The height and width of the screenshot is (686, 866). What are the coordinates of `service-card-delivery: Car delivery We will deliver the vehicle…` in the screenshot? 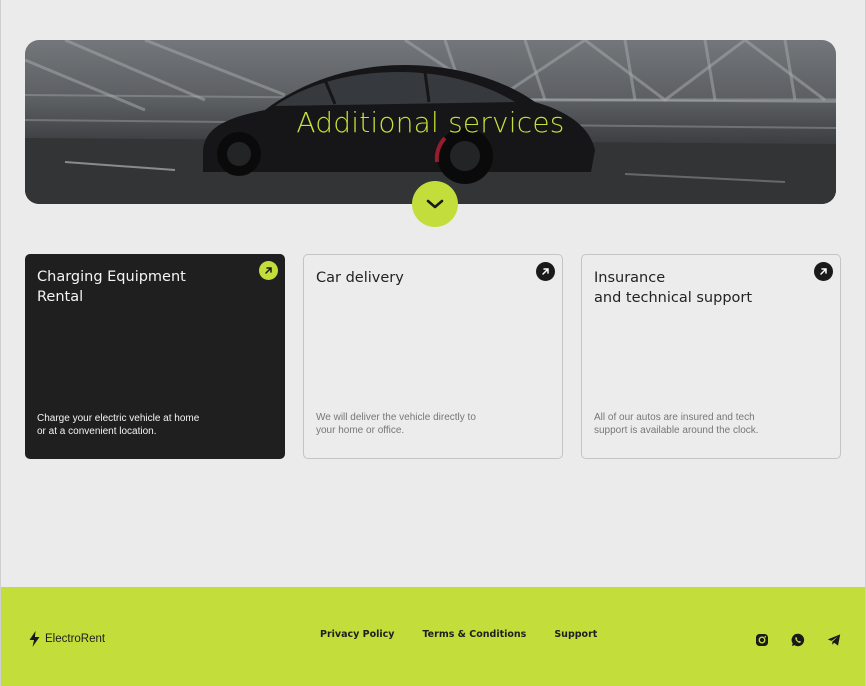 It's located at (433, 356).